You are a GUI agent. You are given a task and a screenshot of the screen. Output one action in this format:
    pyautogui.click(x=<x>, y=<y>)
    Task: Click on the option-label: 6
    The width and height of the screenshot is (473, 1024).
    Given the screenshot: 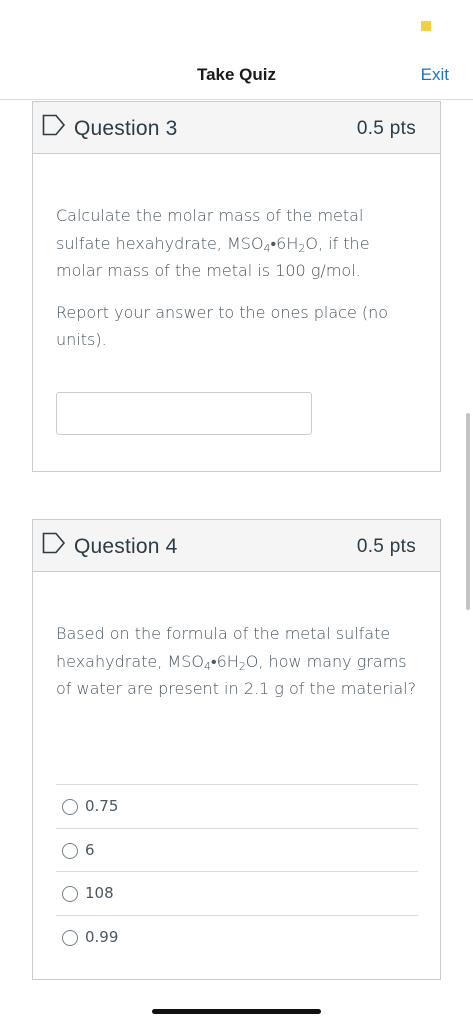 What is the action you would take?
    pyautogui.click(x=90, y=849)
    